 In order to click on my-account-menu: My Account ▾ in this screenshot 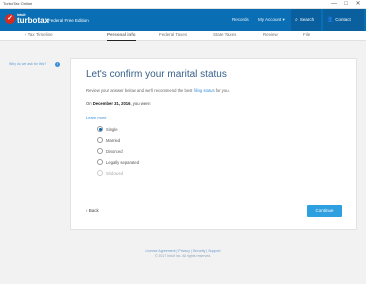, I will do `click(271, 20)`.